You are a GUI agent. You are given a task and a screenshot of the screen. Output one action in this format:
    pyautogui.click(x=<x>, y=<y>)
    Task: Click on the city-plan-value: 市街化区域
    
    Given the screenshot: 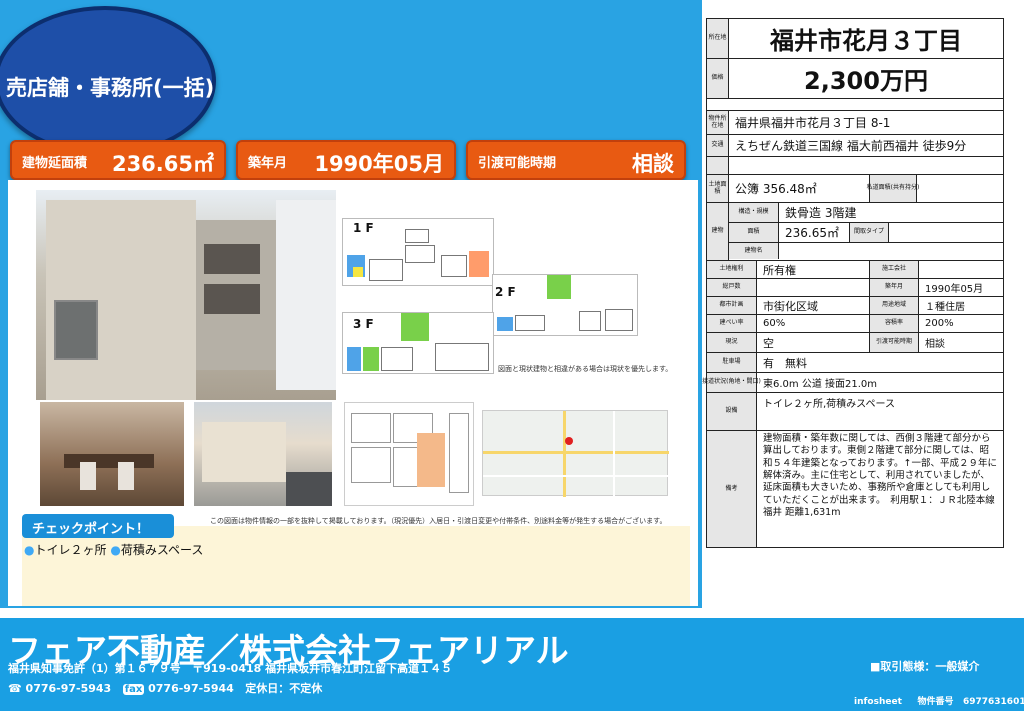 What is the action you would take?
    pyautogui.click(x=790, y=306)
    